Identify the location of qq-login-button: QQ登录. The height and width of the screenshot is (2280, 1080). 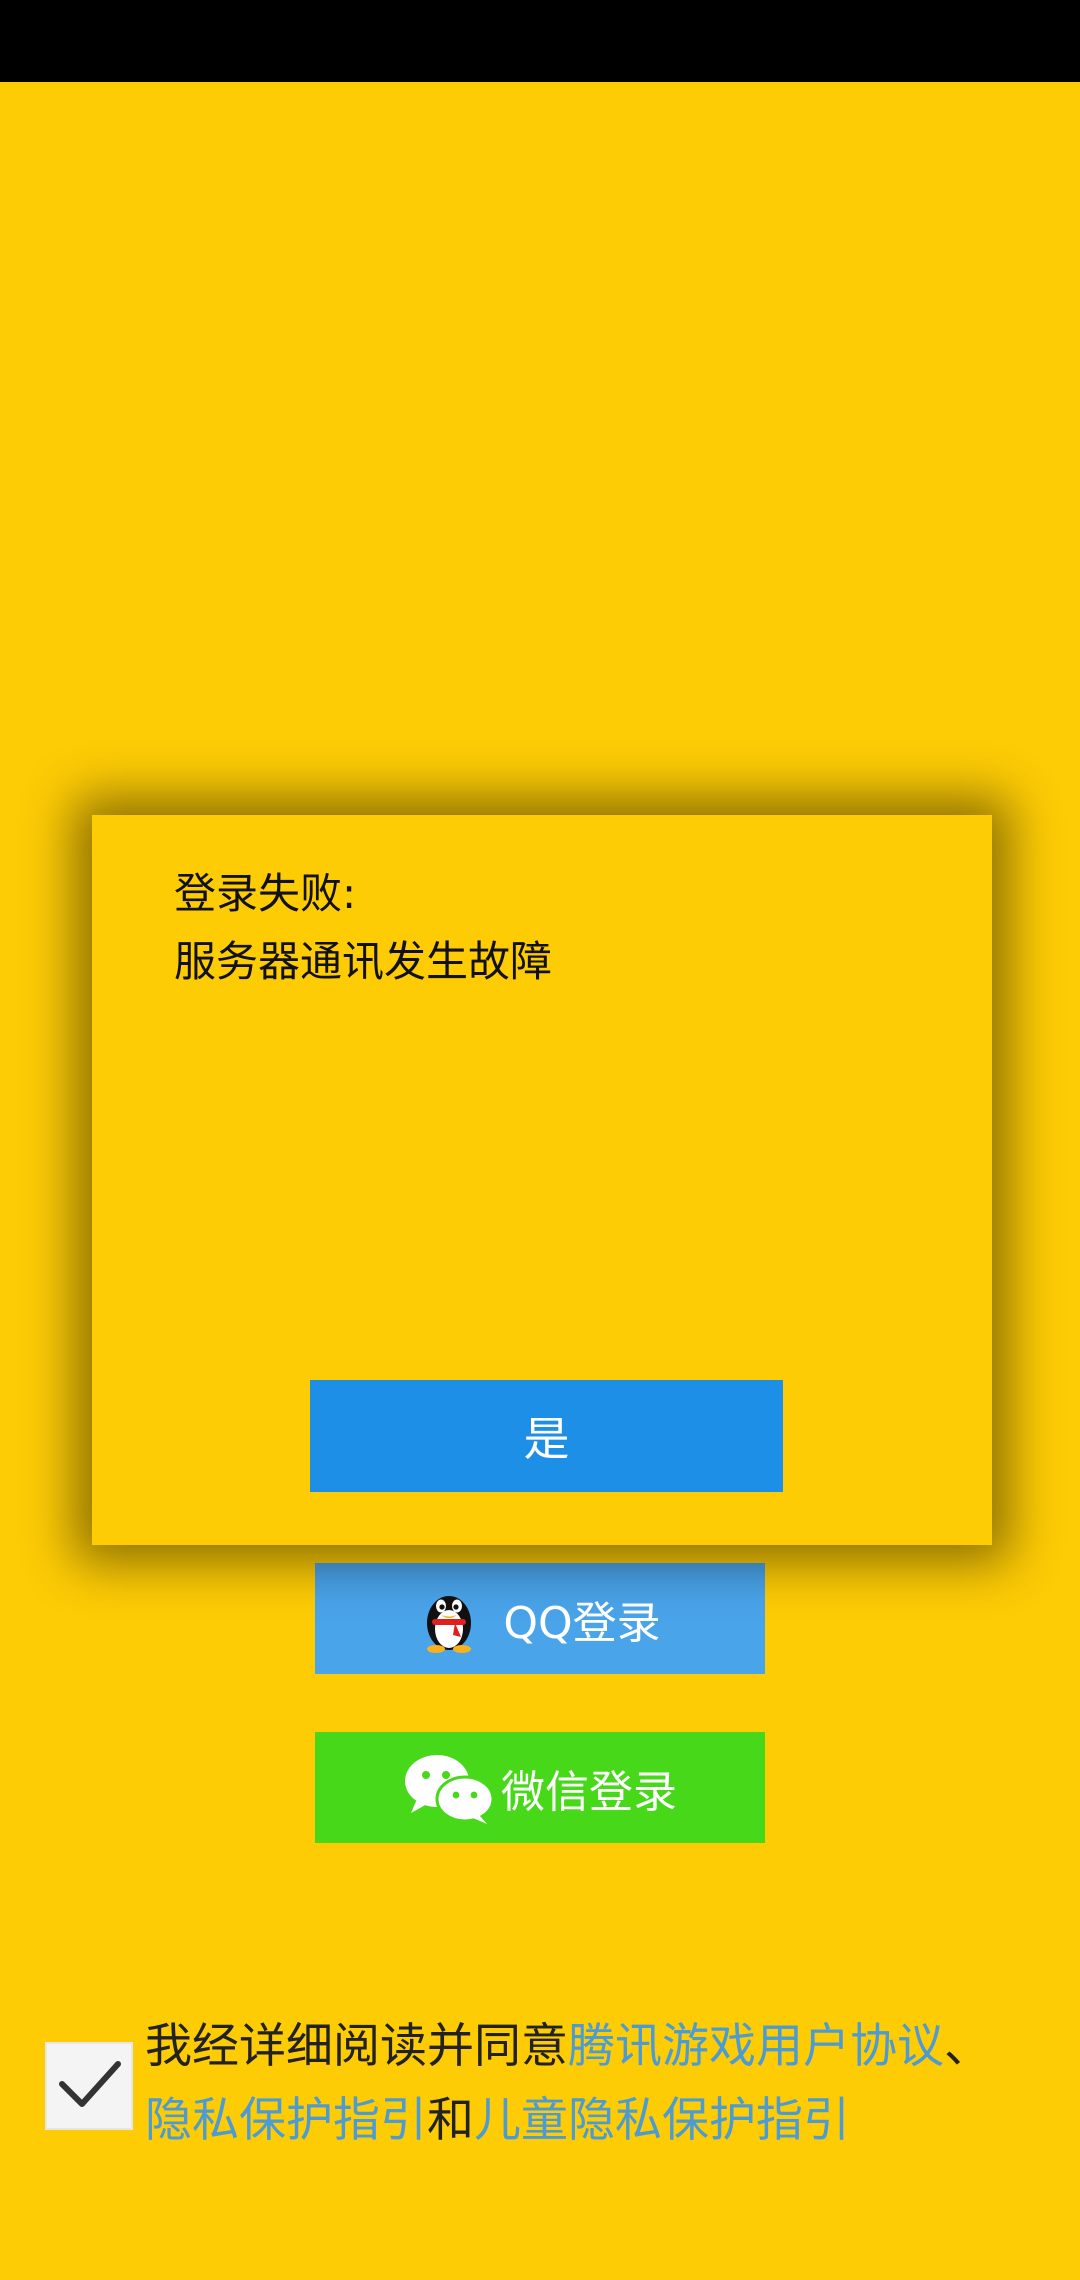
(540, 1618).